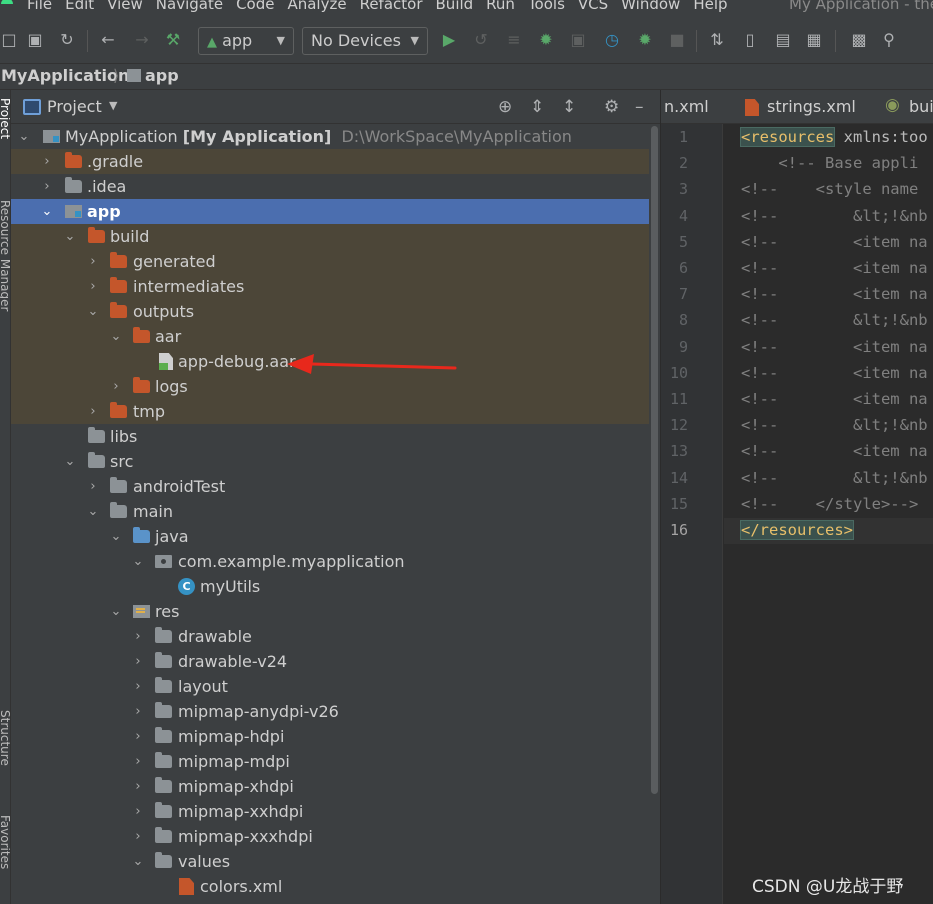 This screenshot has height=904, width=933. What do you see at coordinates (39, 6) in the screenshot?
I see `menu-file: File` at bounding box center [39, 6].